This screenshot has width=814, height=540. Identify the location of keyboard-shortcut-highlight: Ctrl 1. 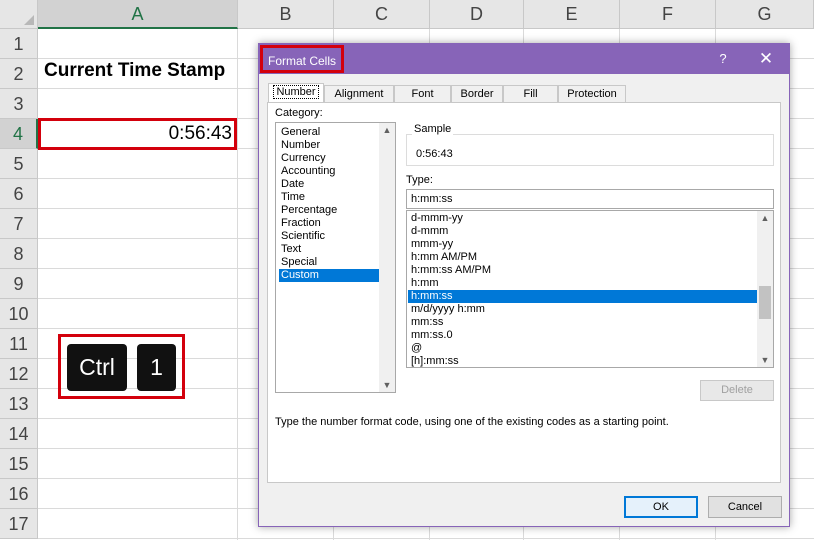
(121, 366).